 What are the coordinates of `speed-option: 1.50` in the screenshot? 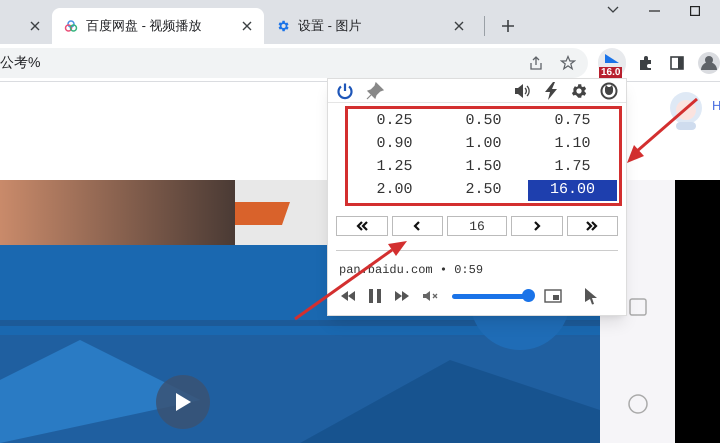 It's located at (483, 167).